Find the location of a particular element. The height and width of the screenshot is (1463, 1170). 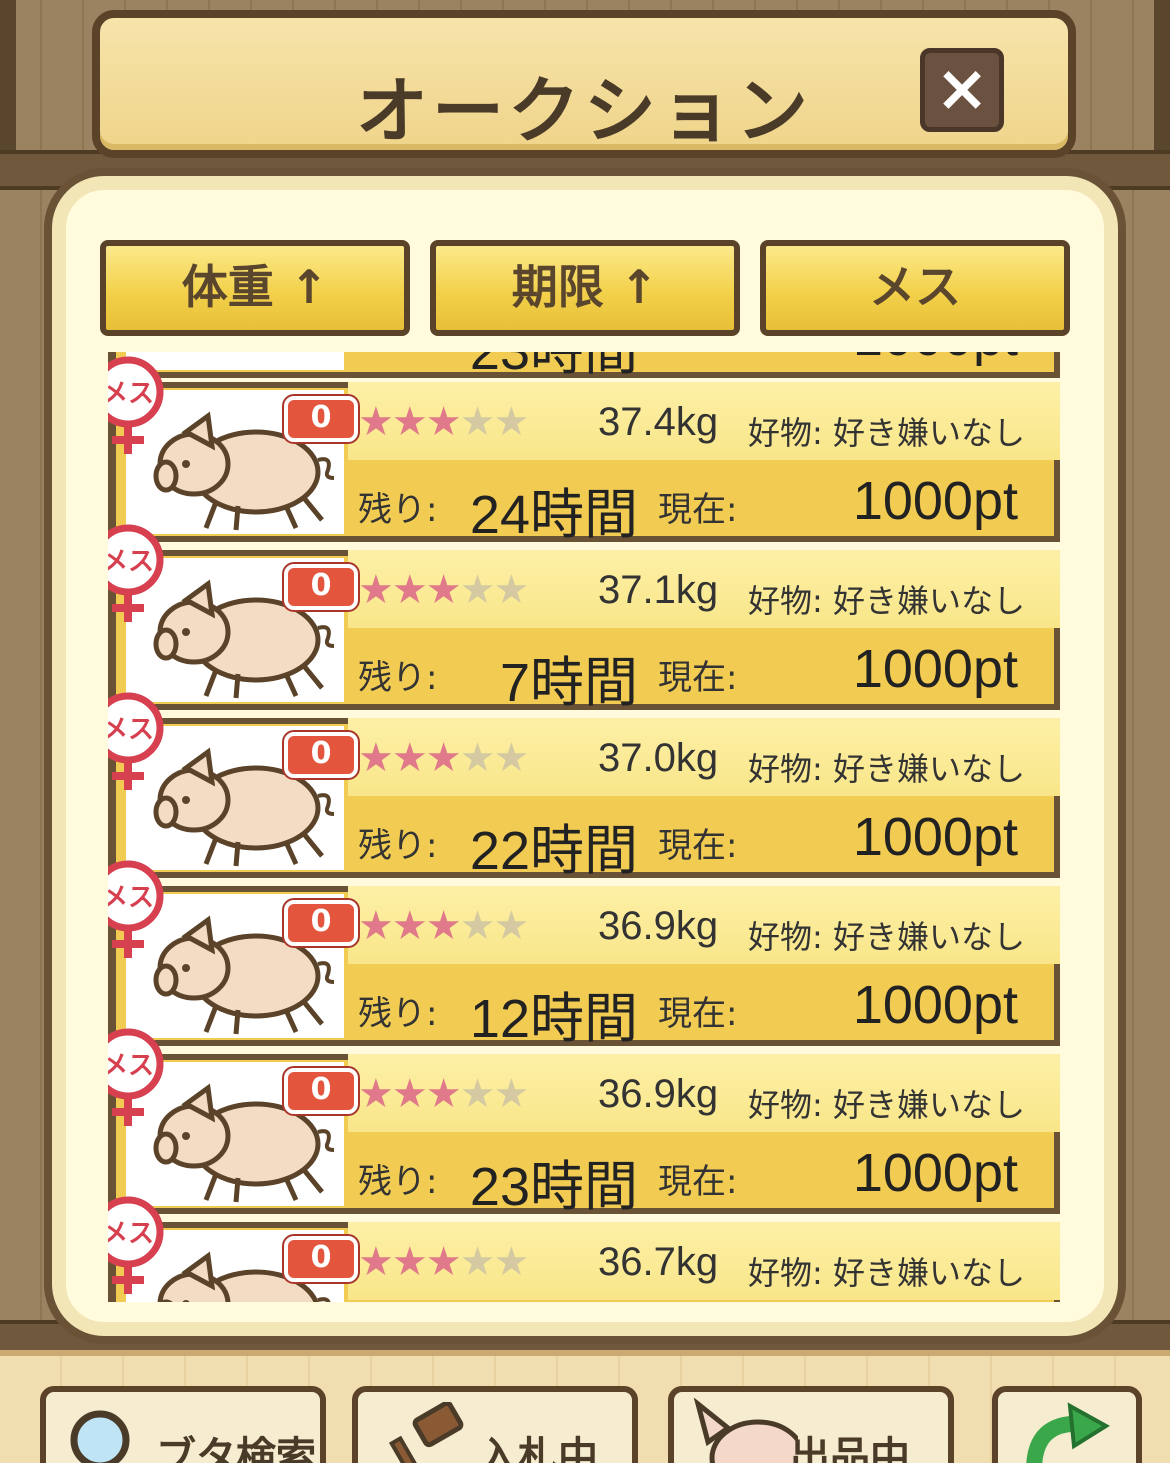

nav-label: 入札中 is located at coordinates (538, 1448).